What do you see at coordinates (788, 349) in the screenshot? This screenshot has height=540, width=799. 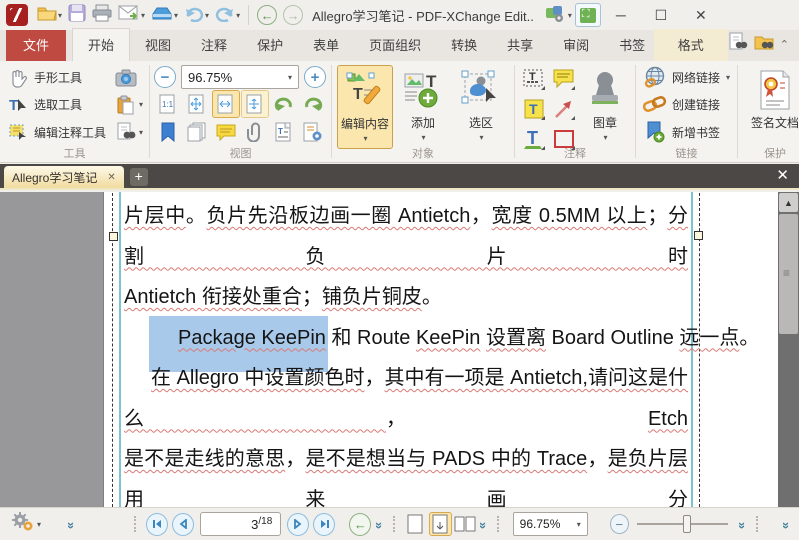 I see `vertical-scrollbar: ▲` at bounding box center [788, 349].